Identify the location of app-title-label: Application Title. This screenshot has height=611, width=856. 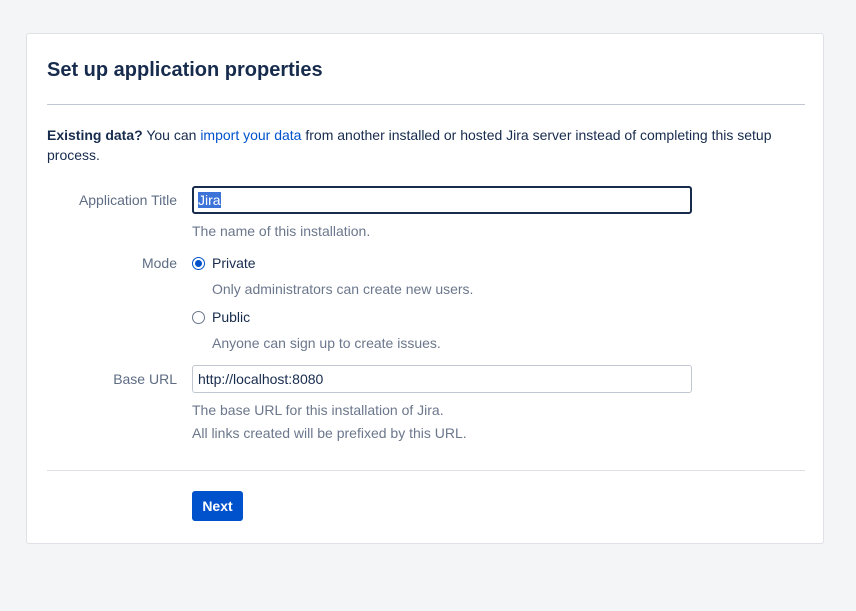
(127, 200).